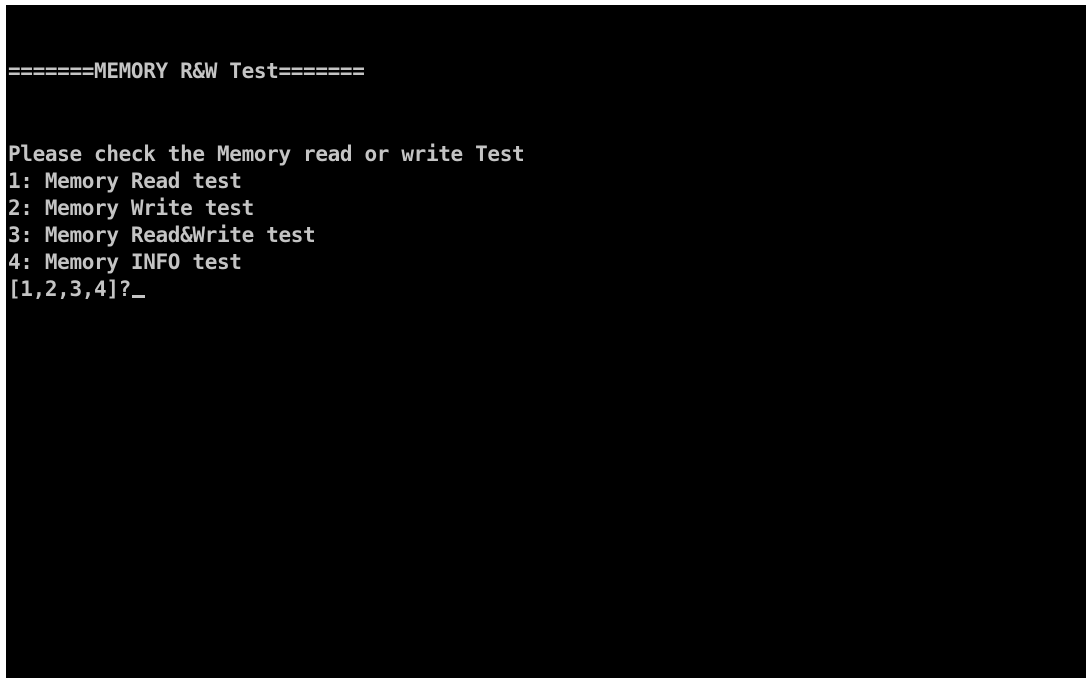 The image size is (1086, 683). Describe the element at coordinates (131, 208) in the screenshot. I see `menu-option-write: 2: Memory Write test` at that location.